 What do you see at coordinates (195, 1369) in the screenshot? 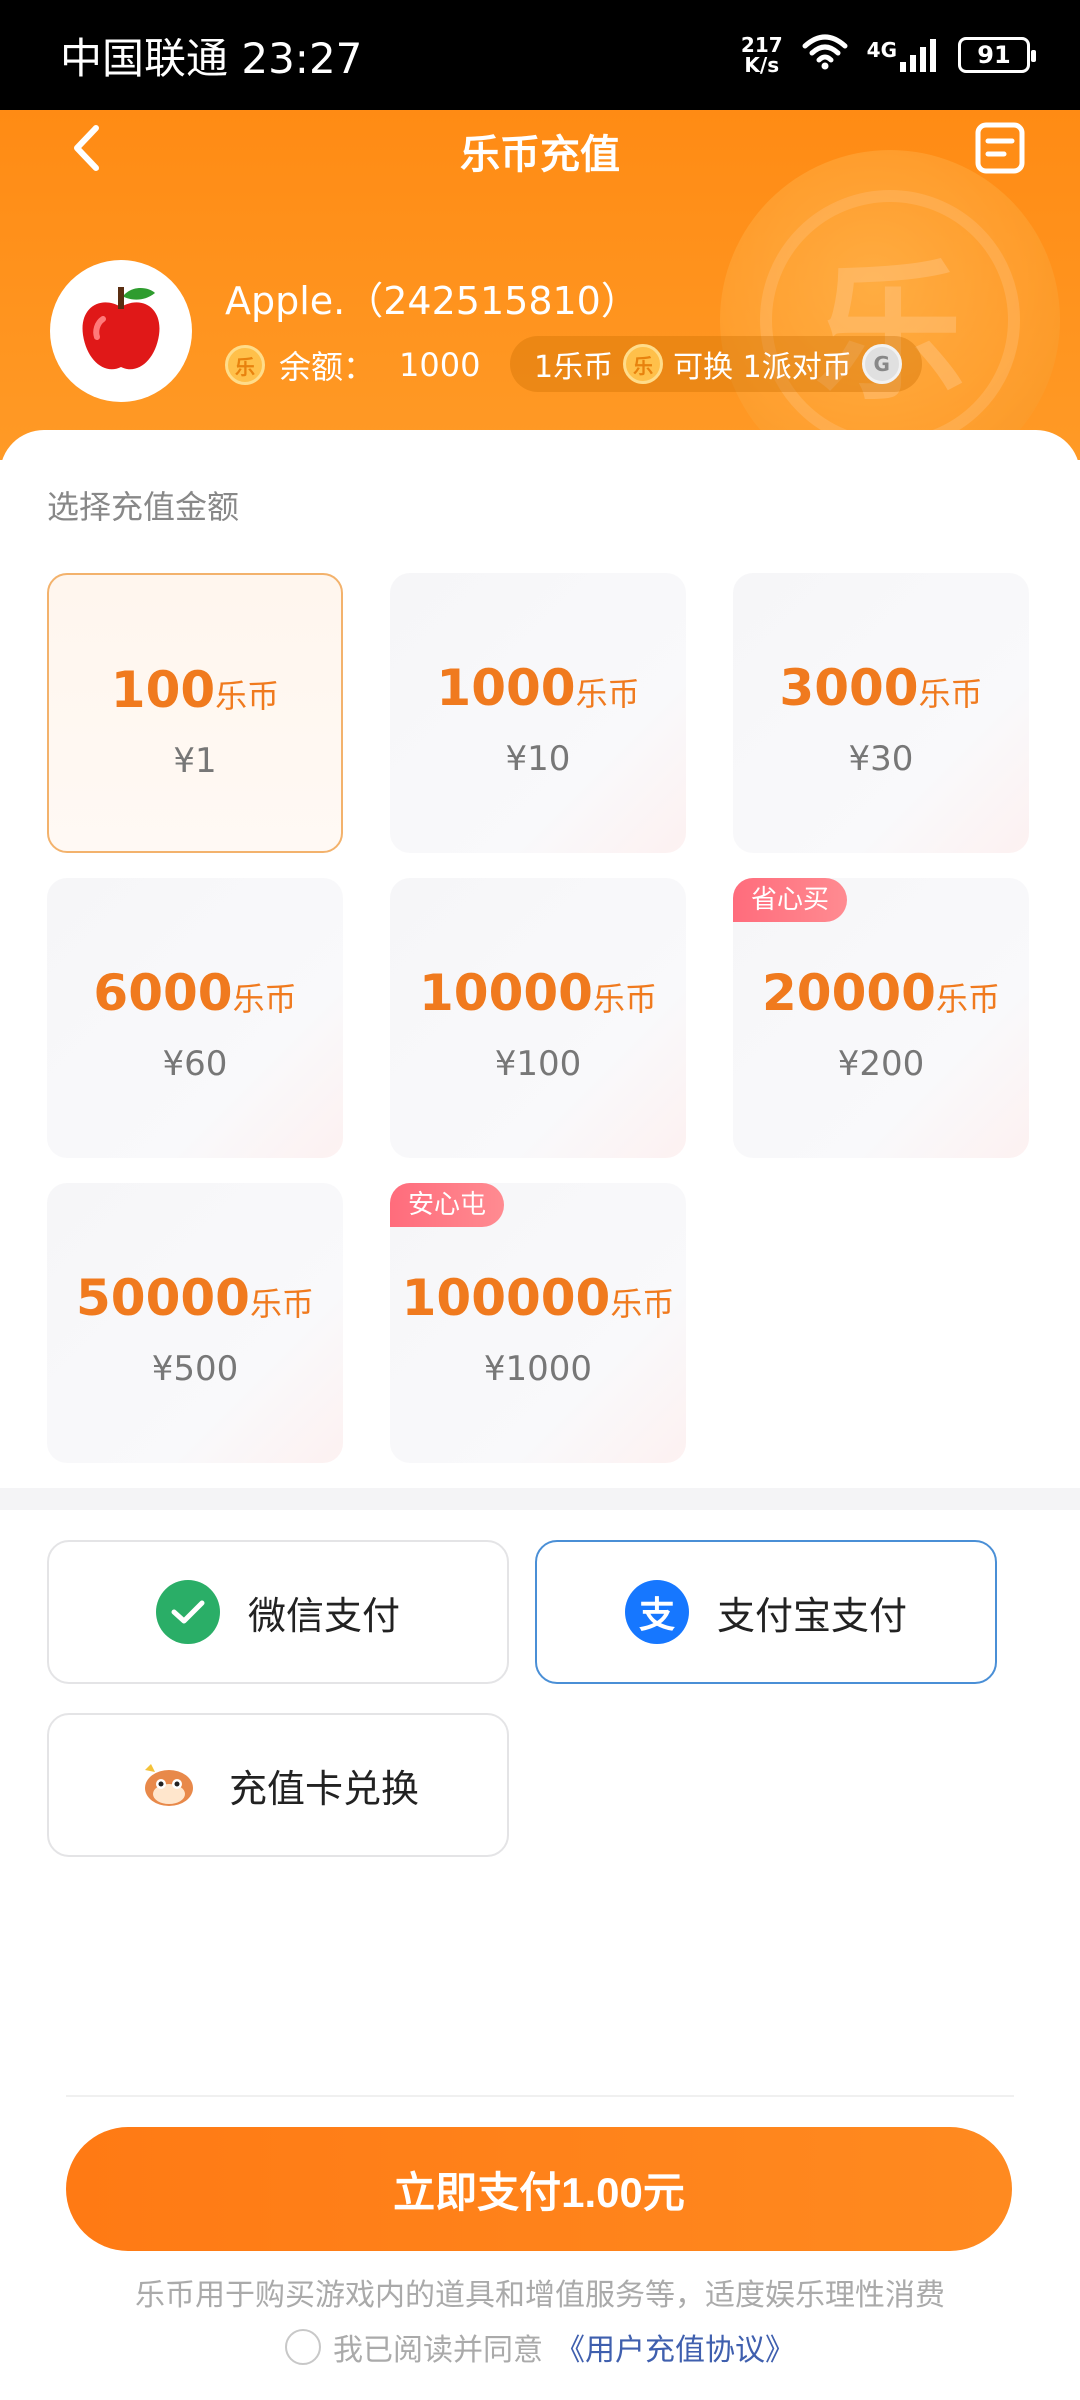
I see `option-price: ¥500` at bounding box center [195, 1369].